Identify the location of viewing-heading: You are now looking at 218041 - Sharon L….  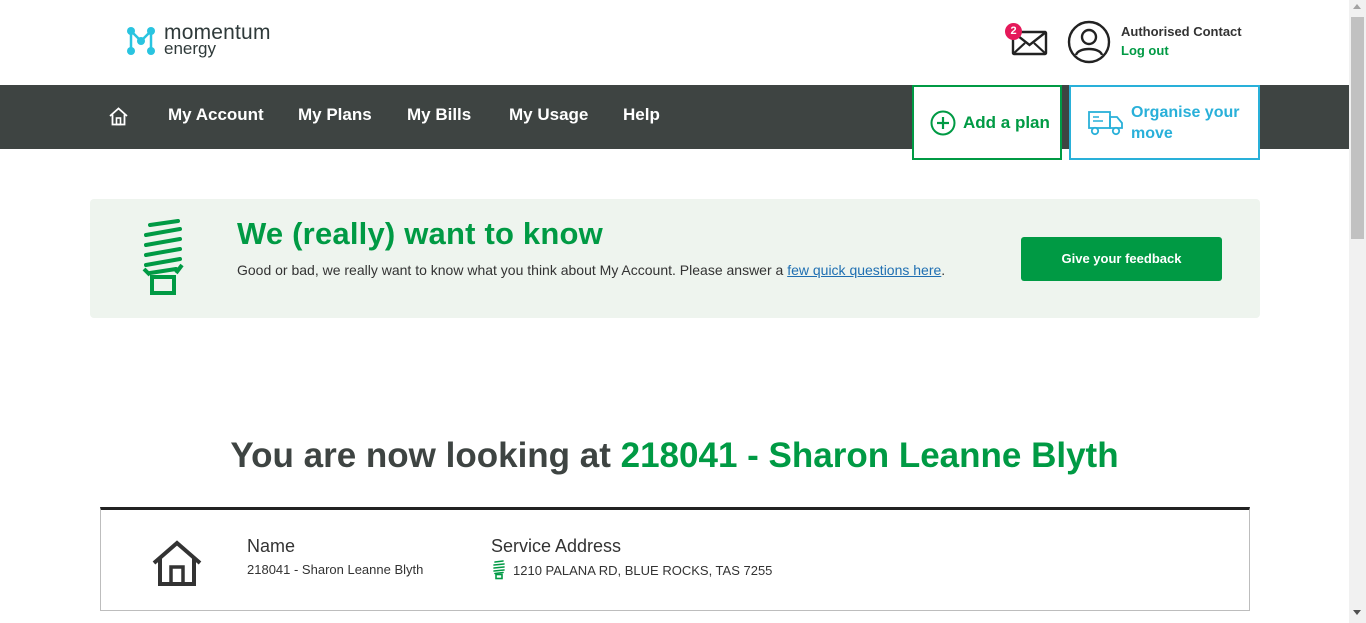
(674, 456).